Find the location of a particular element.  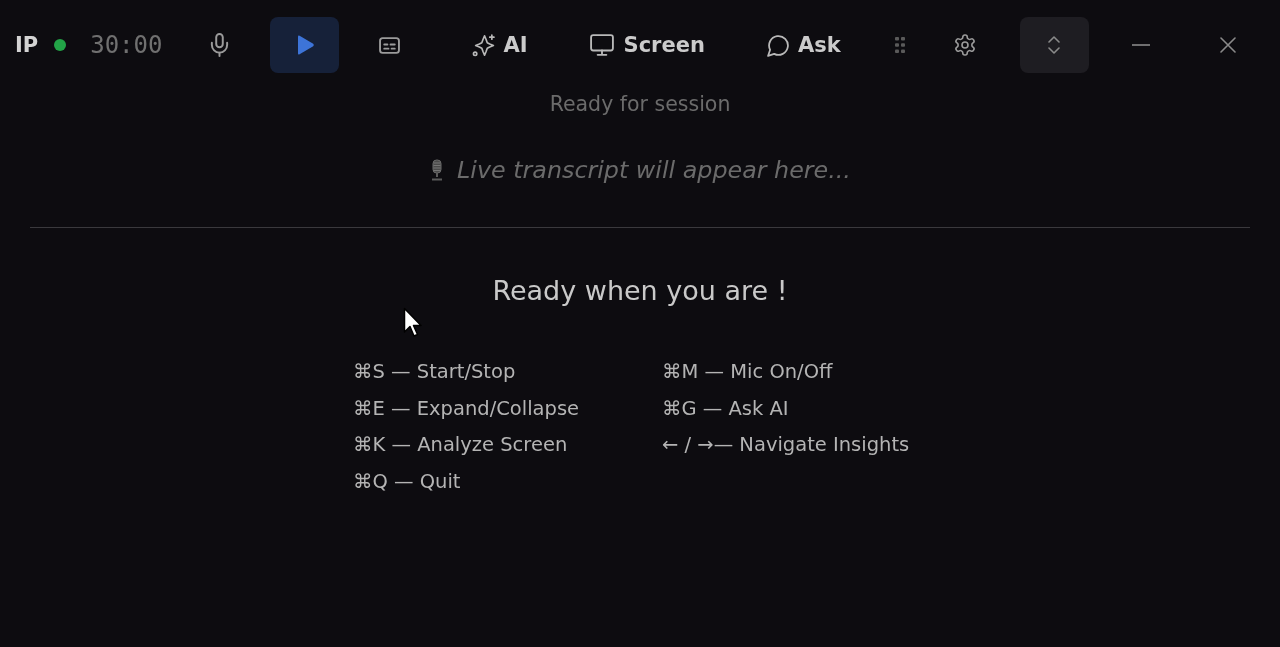

shortcut-hint: ⌘G — Ask AI is located at coordinates (726, 408).